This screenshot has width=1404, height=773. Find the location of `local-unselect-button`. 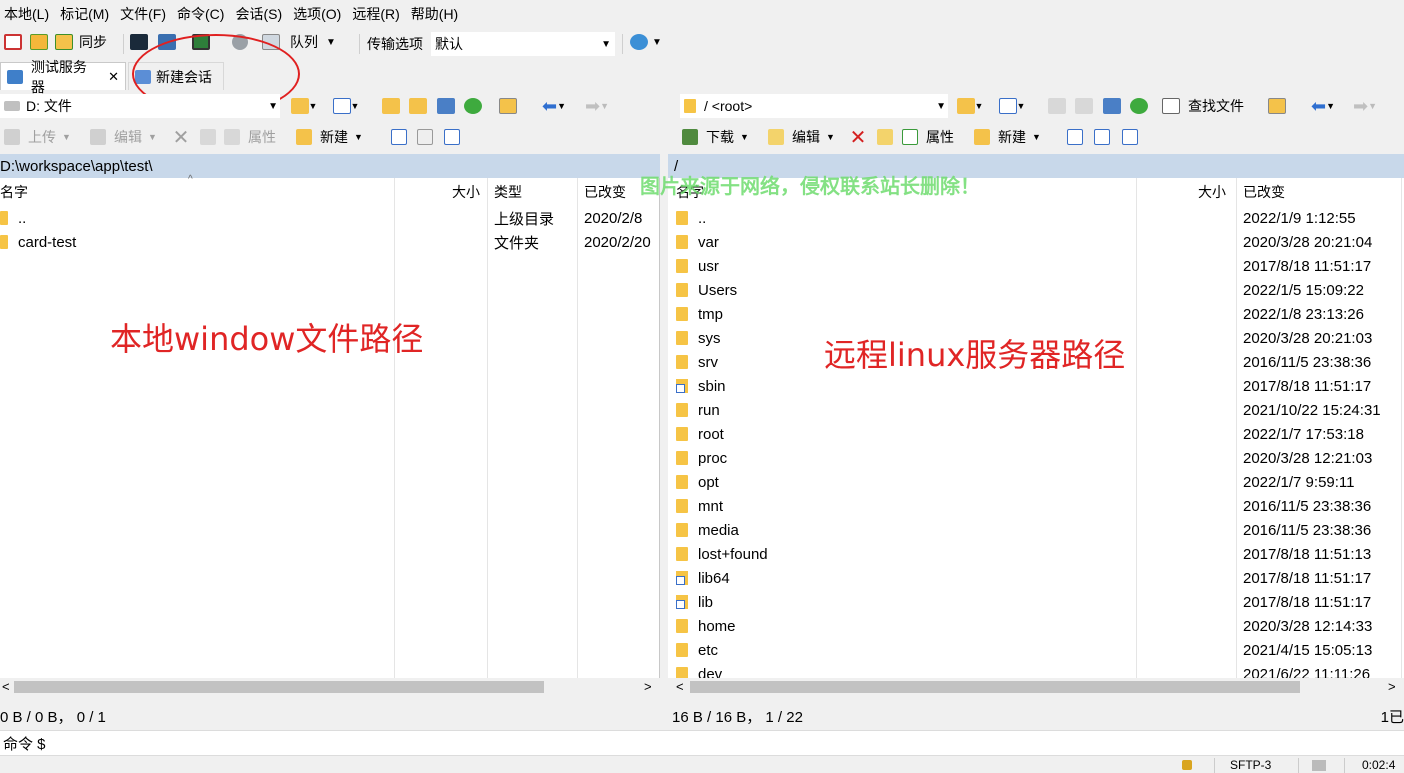

local-unselect-button is located at coordinates (425, 137).